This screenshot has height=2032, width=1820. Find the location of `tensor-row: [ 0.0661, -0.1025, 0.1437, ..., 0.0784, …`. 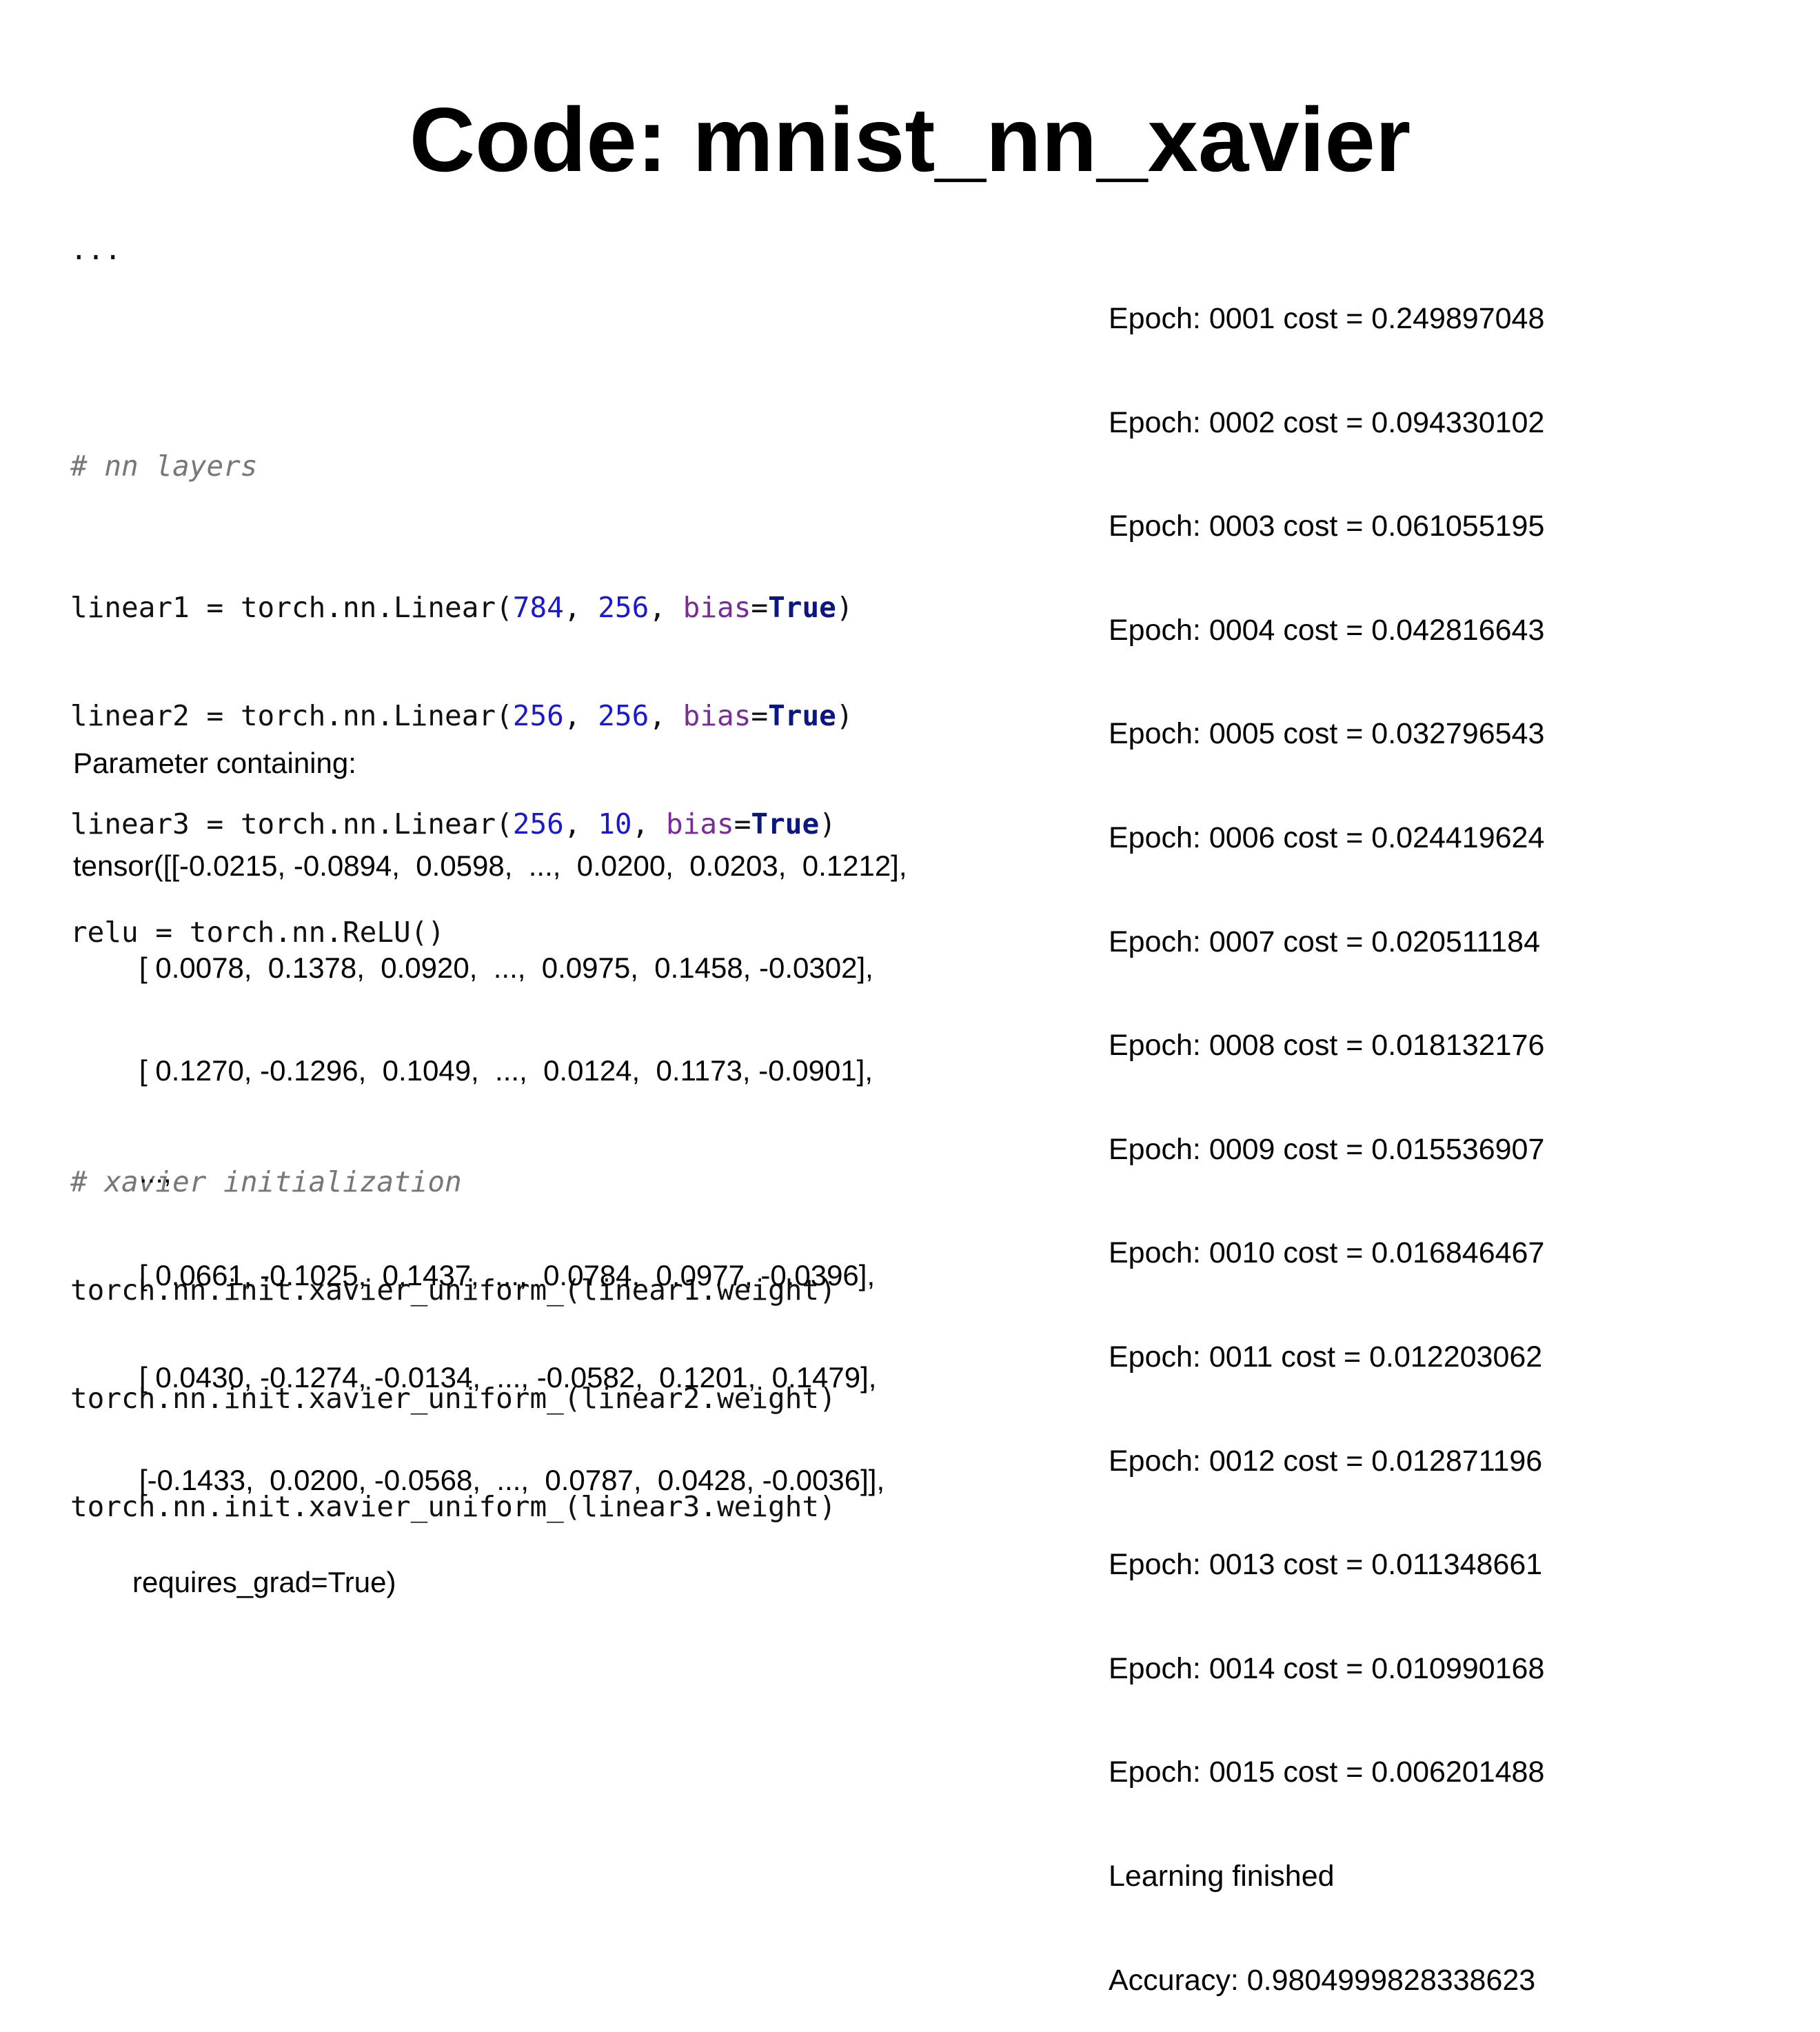

tensor-row: [ 0.0661, -0.1025, 0.1437, ..., 0.0784, … is located at coordinates (507, 1274).